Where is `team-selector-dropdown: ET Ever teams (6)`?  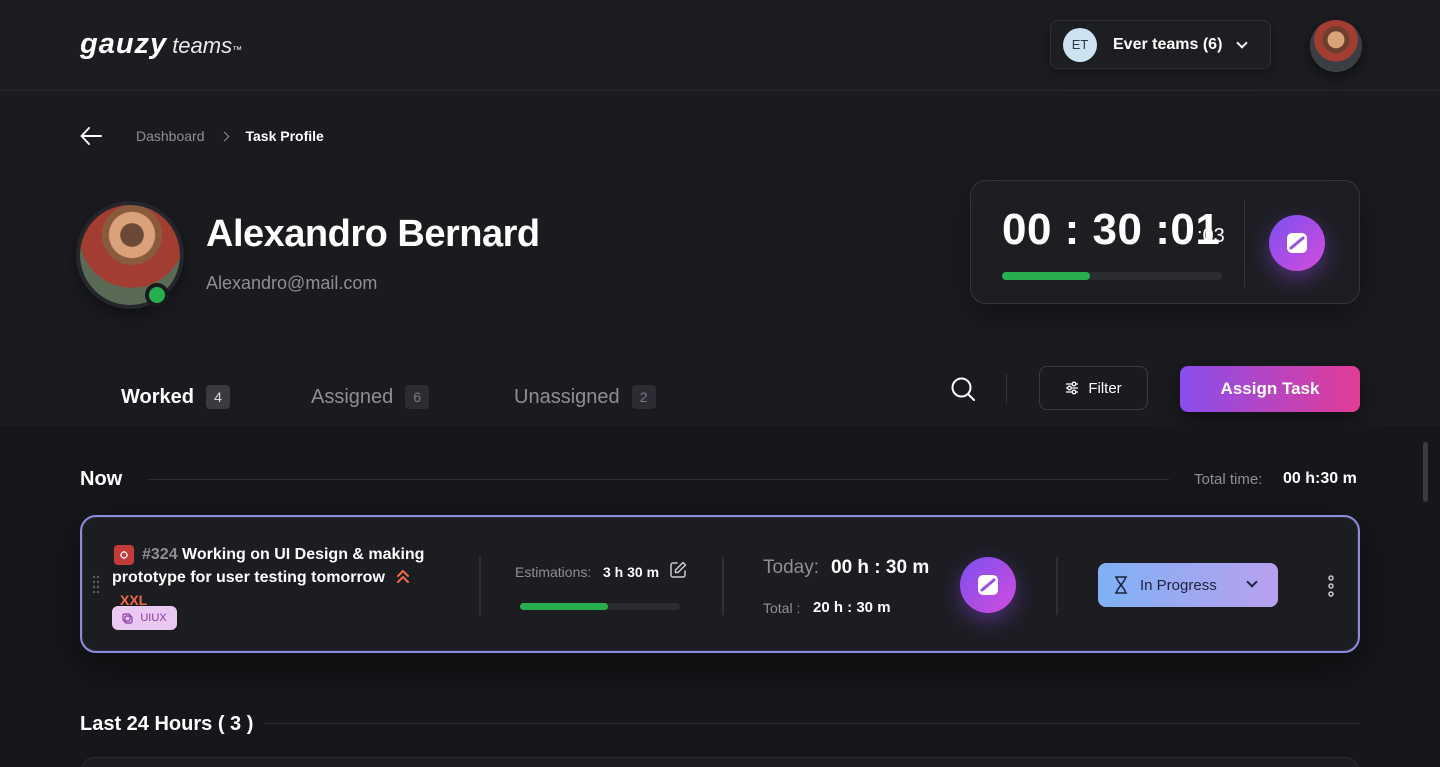 team-selector-dropdown: ET Ever teams (6) is located at coordinates (1160, 44).